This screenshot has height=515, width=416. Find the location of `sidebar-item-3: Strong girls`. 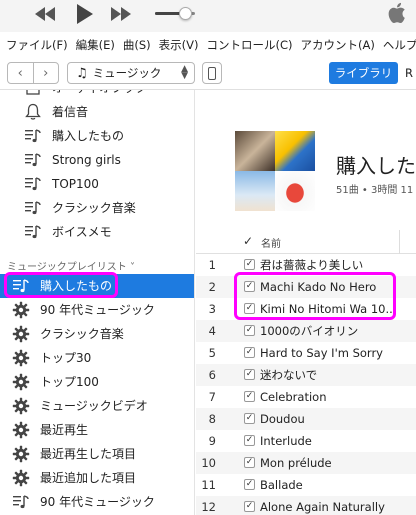

sidebar-item-3: Strong girls is located at coordinates (97, 160).